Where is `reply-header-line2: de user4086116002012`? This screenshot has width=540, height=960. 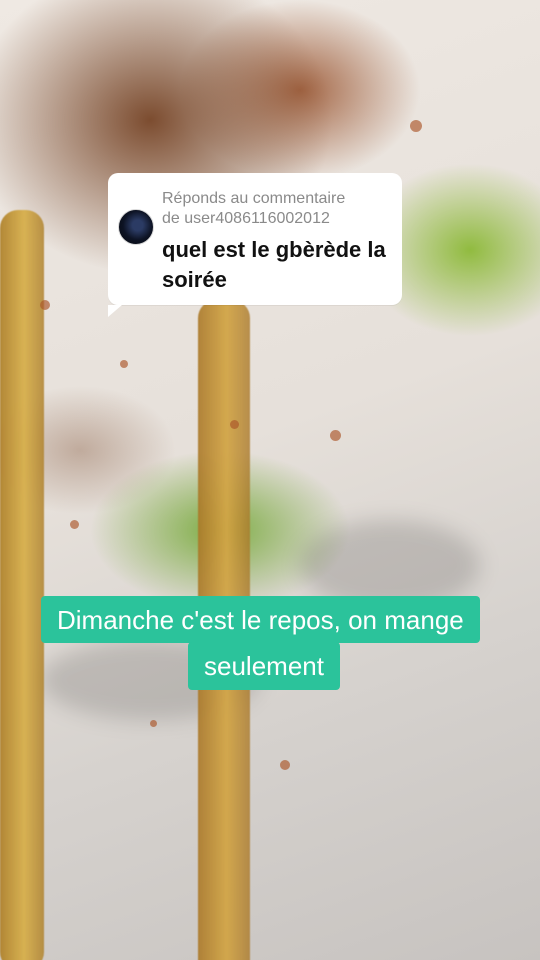 reply-header-line2: de user4086116002012 is located at coordinates (246, 218).